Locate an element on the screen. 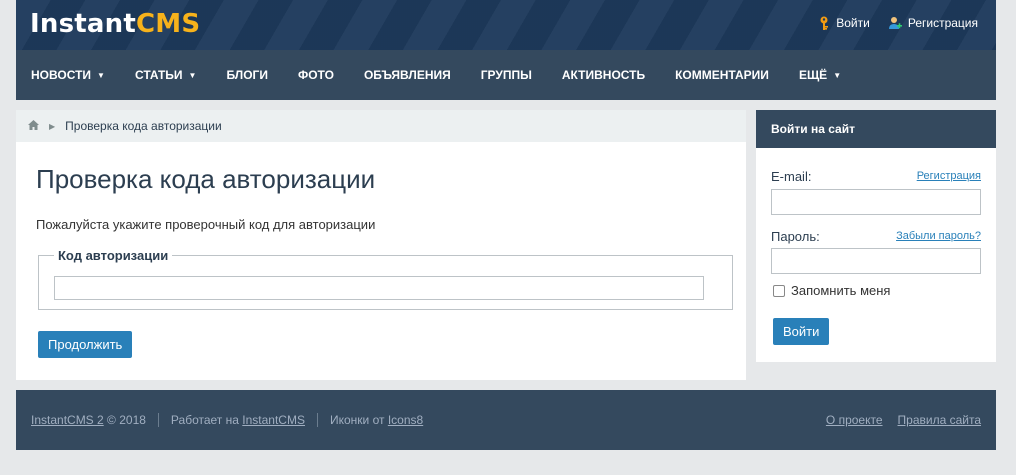  breadcrumb: ▶ Проверка кода авторизации is located at coordinates (381, 126).